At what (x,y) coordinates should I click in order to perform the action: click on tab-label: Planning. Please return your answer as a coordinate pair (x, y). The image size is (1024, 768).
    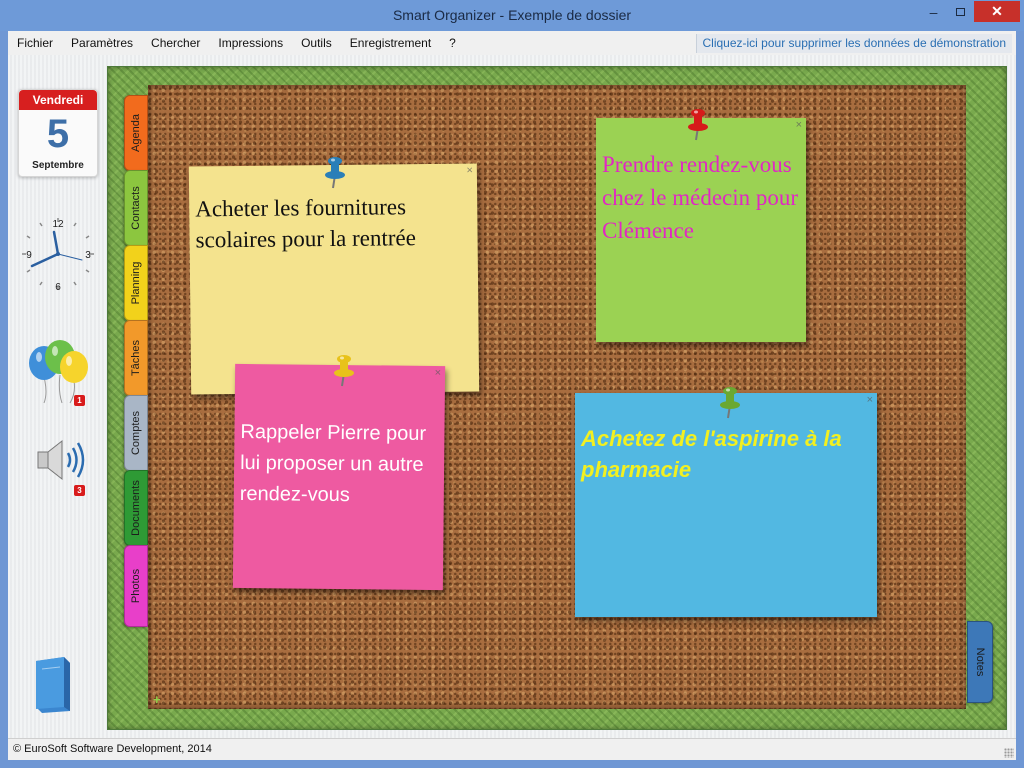
    Looking at the image, I should click on (136, 283).